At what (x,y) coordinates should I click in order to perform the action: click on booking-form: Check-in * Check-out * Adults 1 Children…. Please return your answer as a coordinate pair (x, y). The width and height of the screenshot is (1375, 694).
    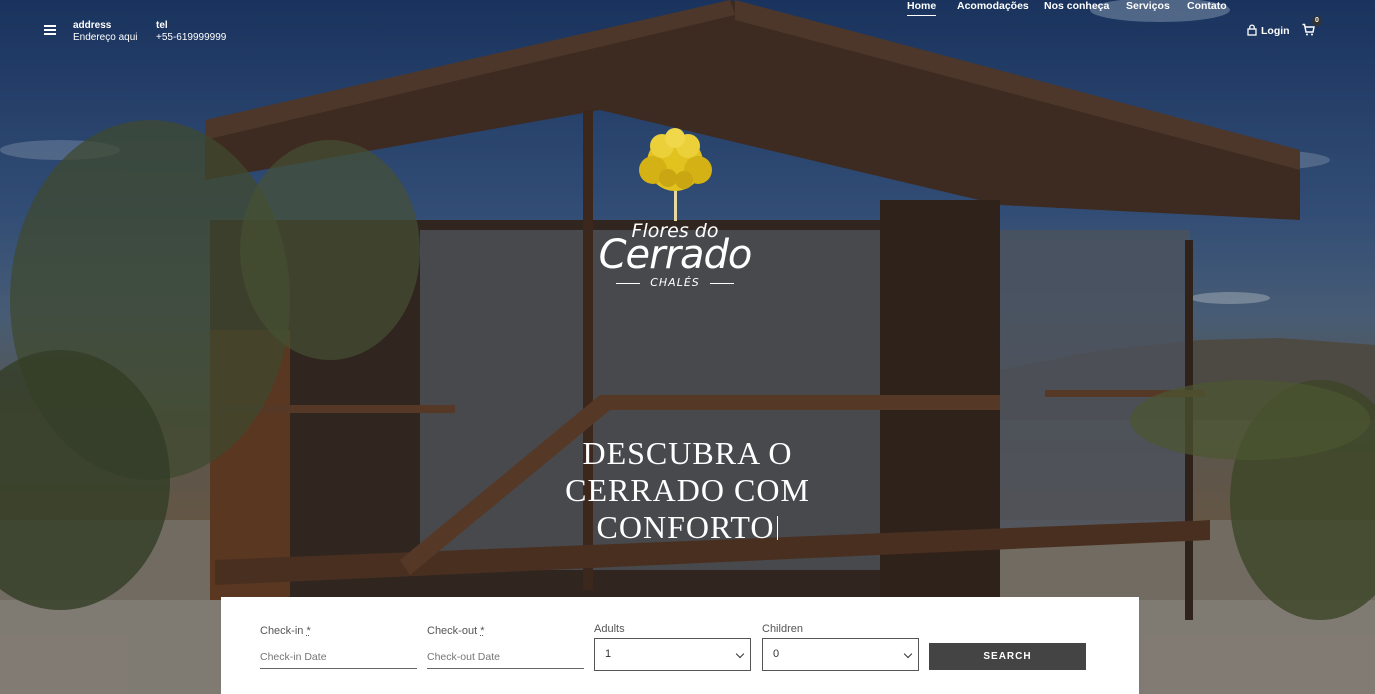
    Looking at the image, I should click on (680, 645).